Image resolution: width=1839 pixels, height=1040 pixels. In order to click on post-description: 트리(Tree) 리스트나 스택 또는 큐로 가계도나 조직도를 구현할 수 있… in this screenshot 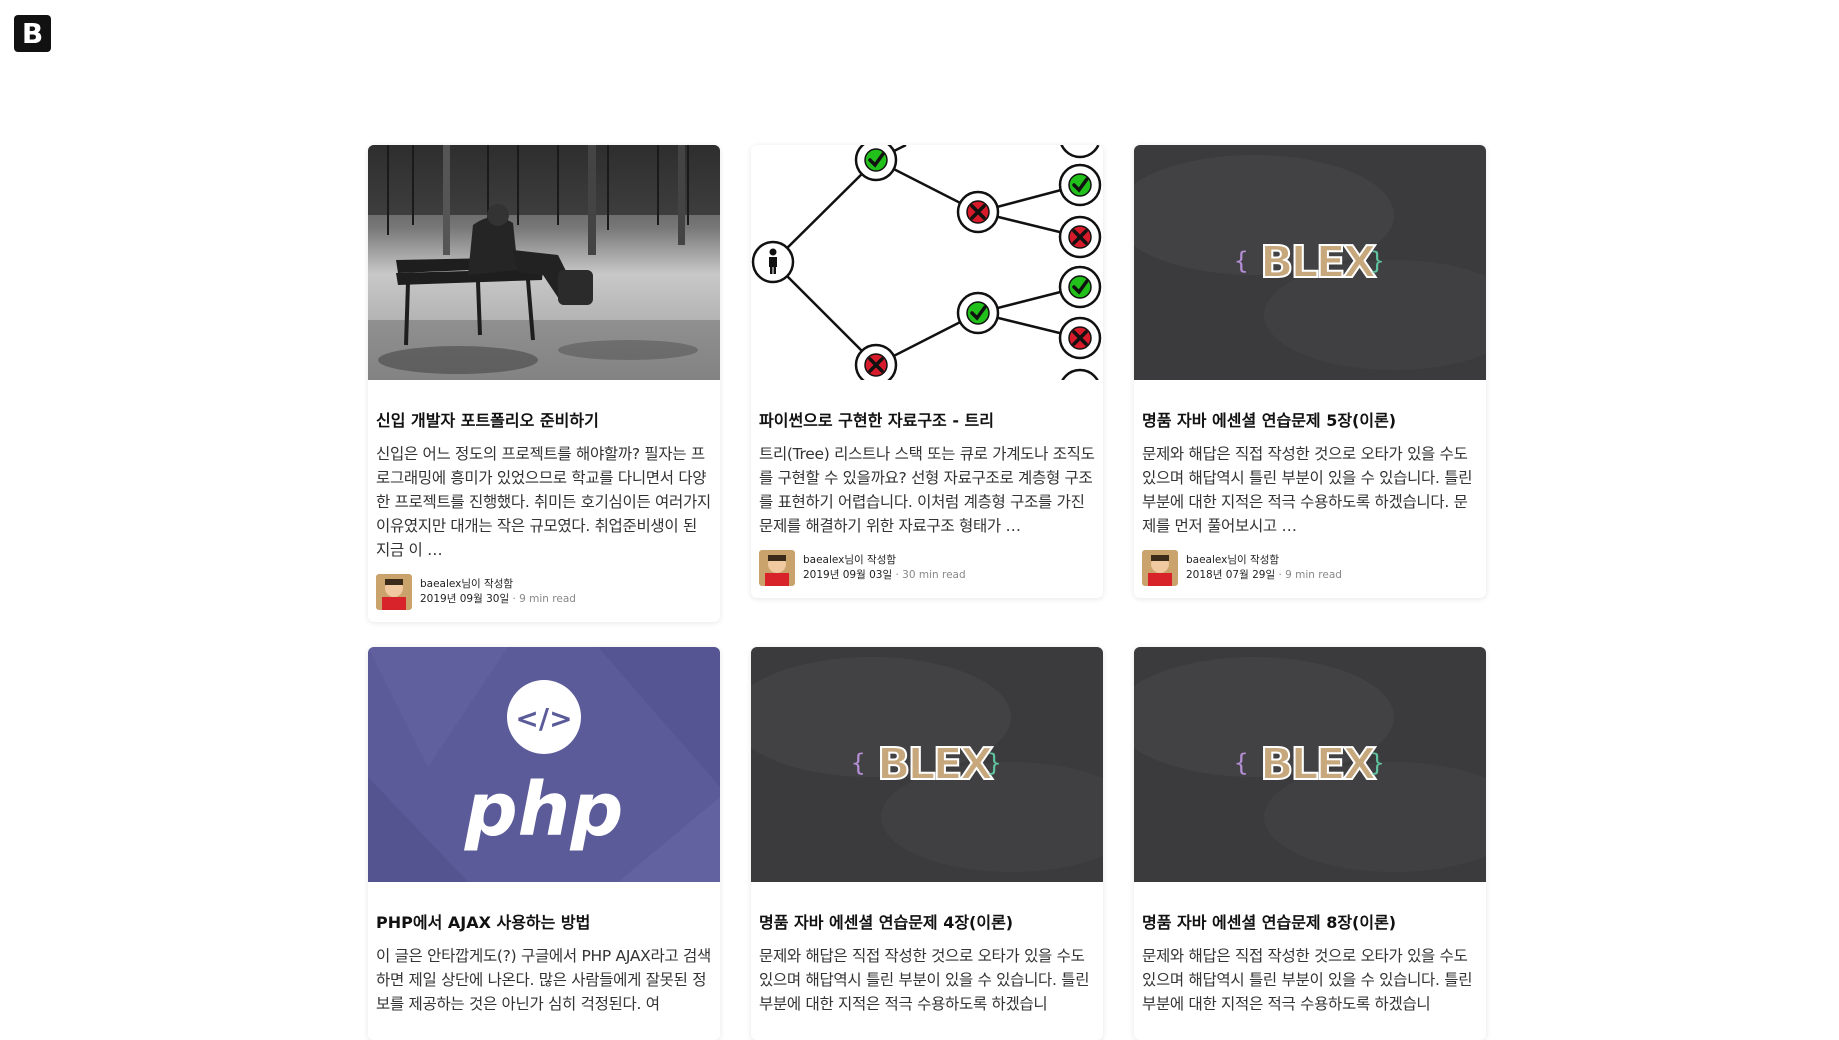, I will do `click(927, 490)`.